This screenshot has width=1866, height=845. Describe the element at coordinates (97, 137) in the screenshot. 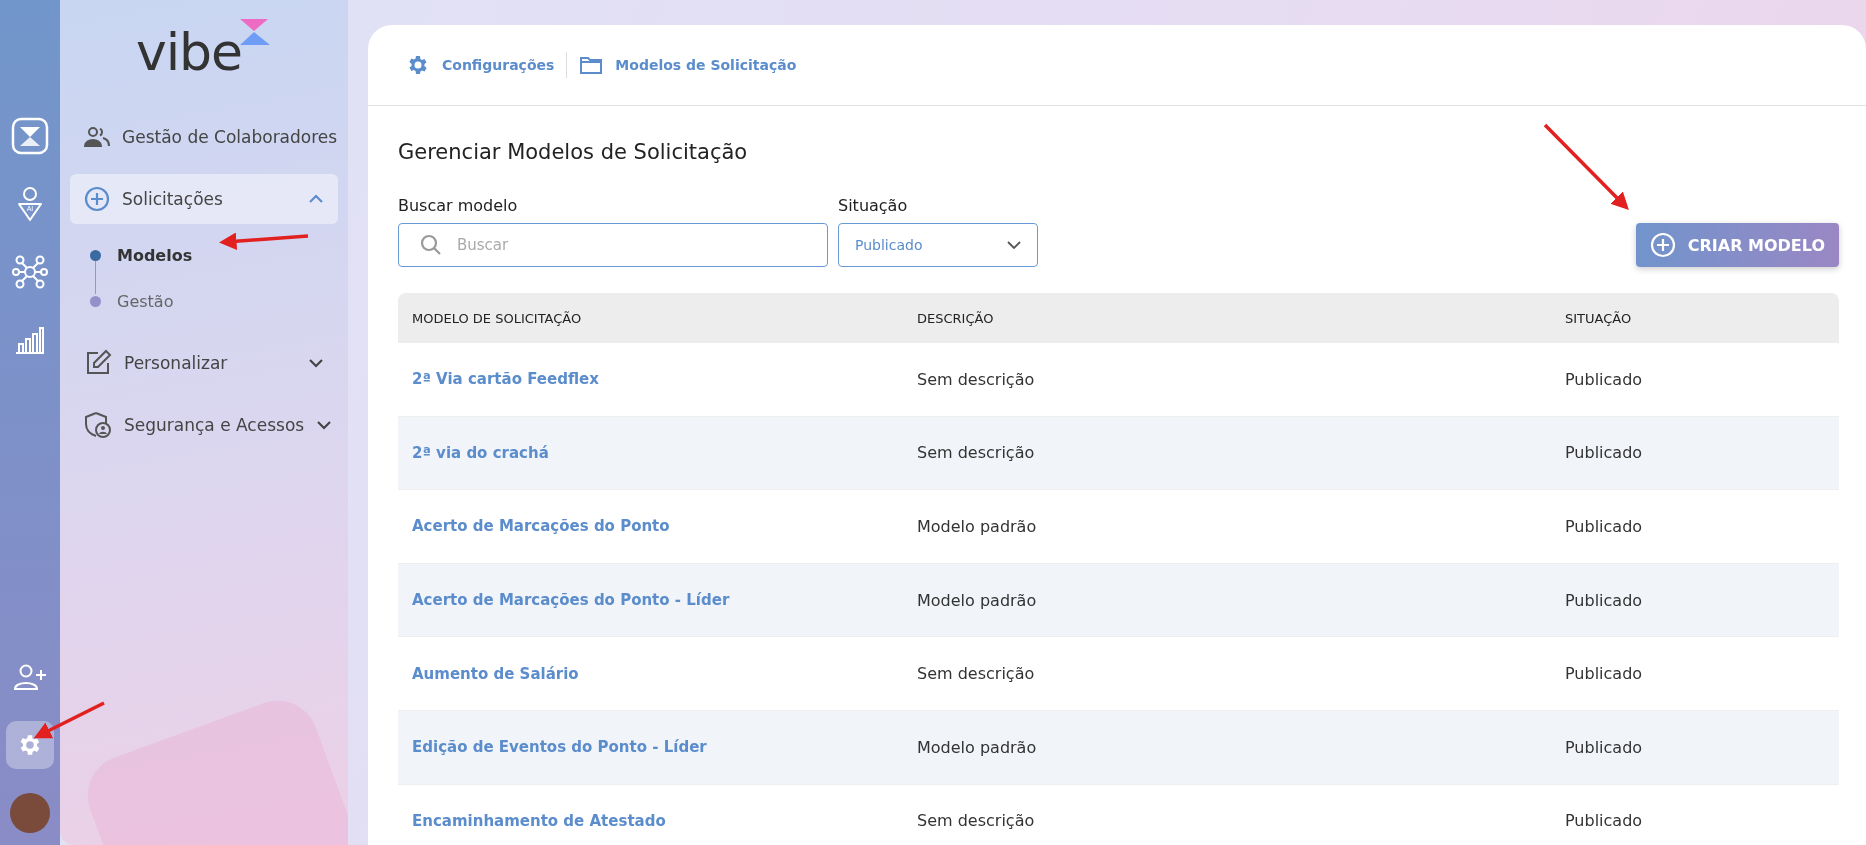

I see `people-icon` at that location.